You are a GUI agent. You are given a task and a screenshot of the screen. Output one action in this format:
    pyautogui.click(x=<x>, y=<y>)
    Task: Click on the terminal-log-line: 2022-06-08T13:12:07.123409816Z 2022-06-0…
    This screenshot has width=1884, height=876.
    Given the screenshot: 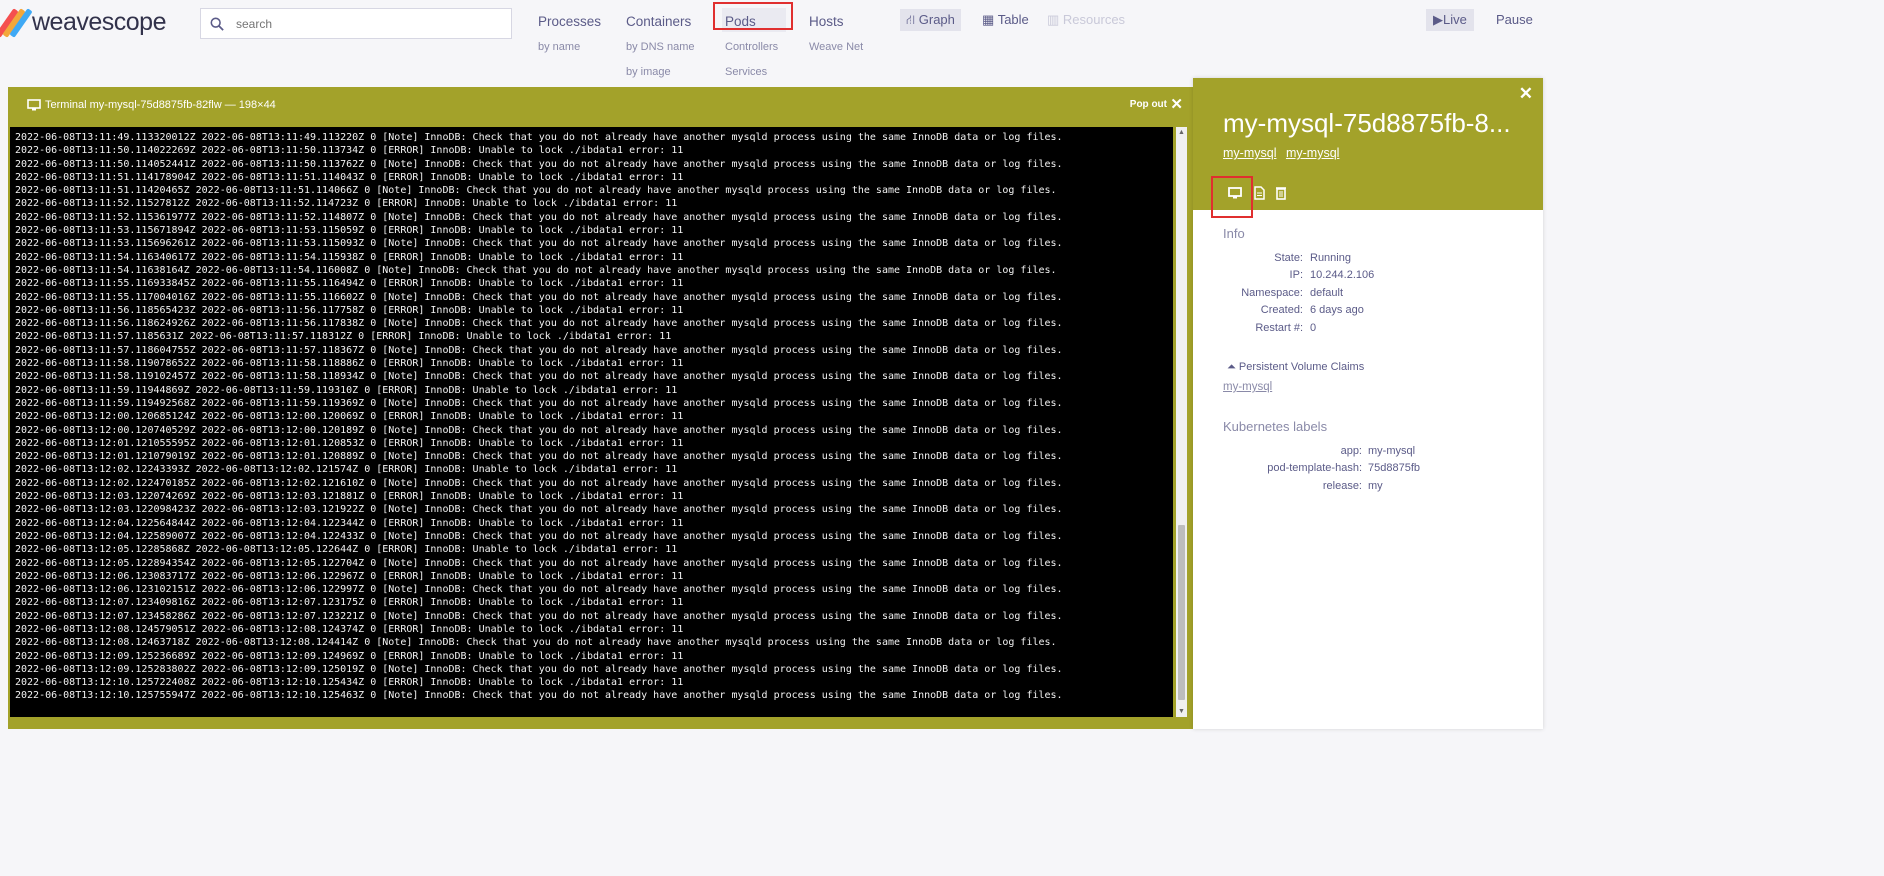 What is the action you would take?
    pyautogui.click(x=349, y=603)
    